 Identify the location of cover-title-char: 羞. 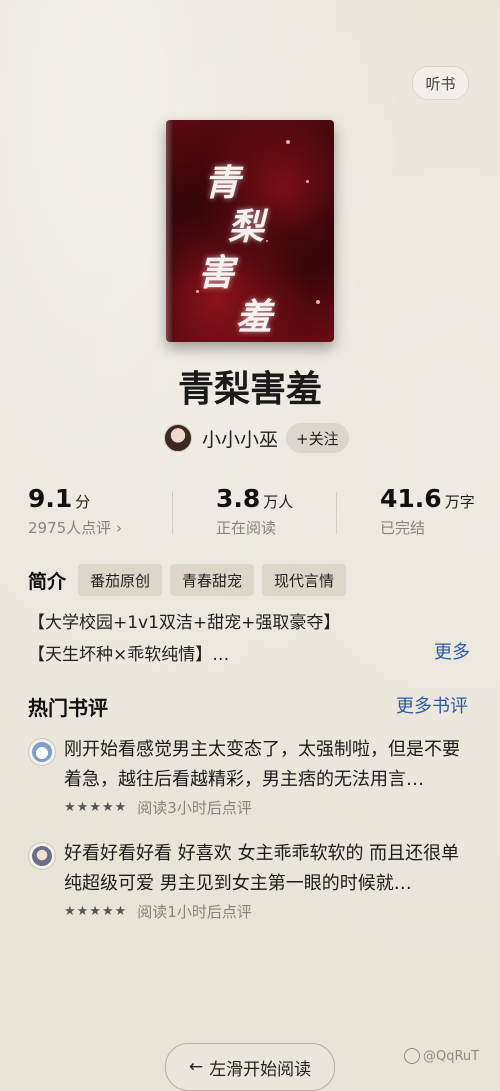
(254, 317).